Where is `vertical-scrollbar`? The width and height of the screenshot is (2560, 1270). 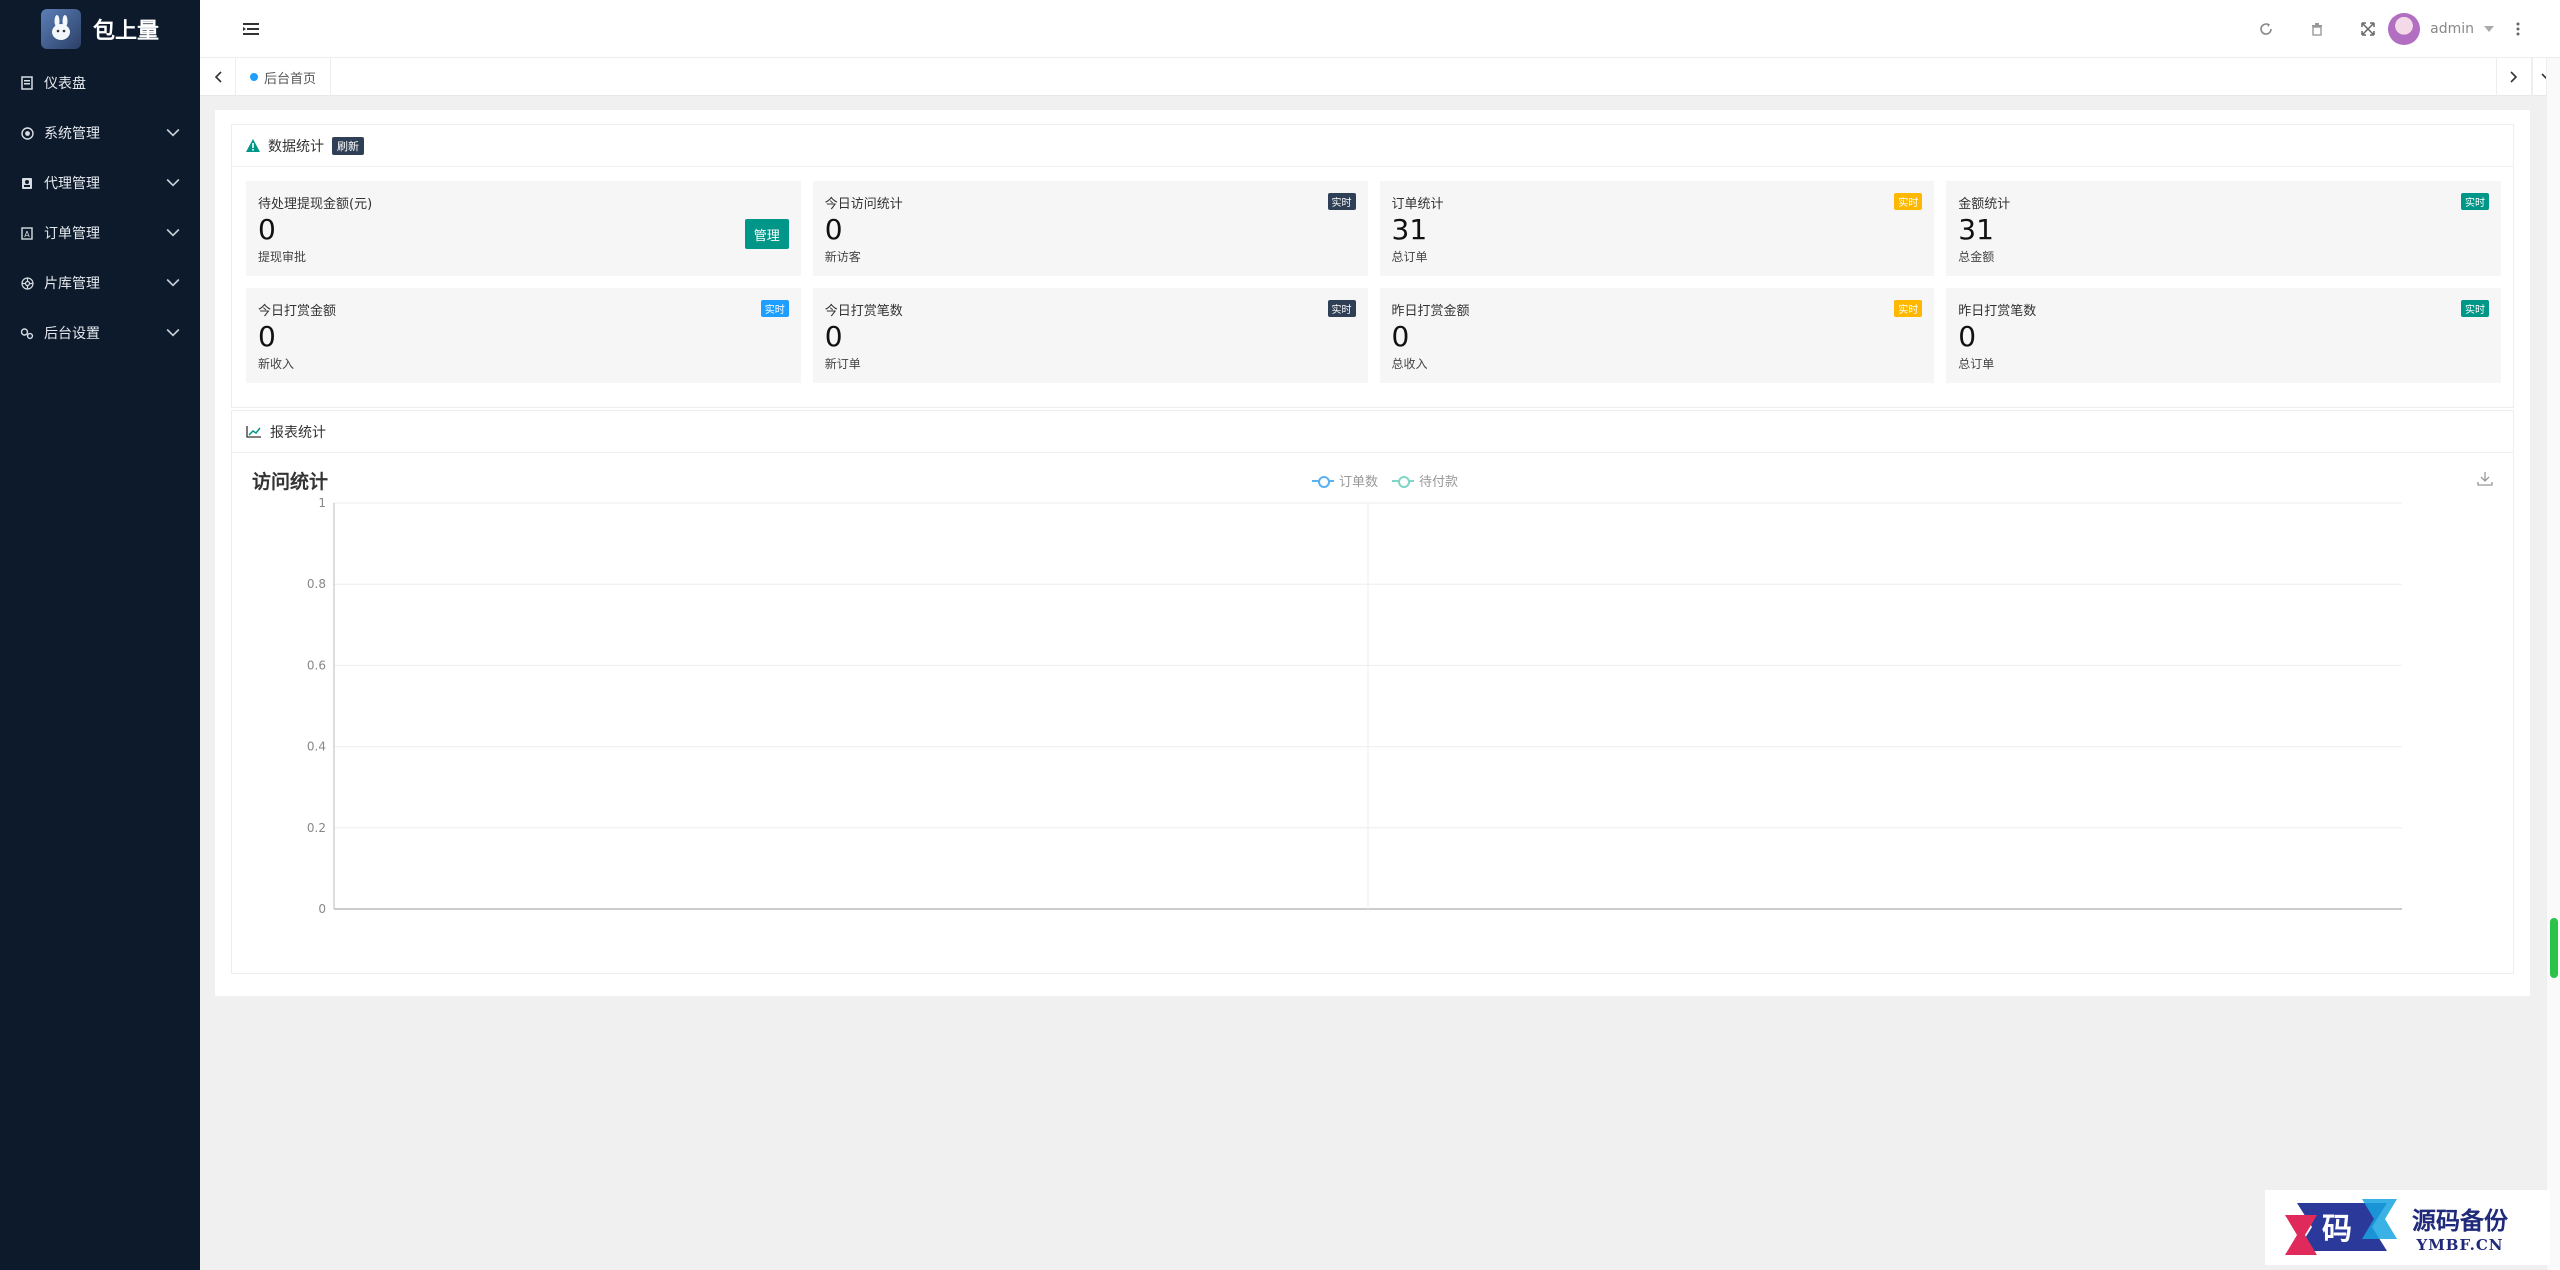 vertical-scrollbar is located at coordinates (2553, 664).